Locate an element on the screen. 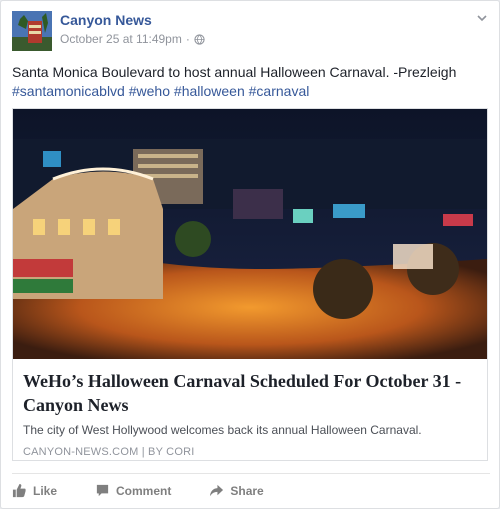  source-byline: BY CORI is located at coordinates (171, 452).